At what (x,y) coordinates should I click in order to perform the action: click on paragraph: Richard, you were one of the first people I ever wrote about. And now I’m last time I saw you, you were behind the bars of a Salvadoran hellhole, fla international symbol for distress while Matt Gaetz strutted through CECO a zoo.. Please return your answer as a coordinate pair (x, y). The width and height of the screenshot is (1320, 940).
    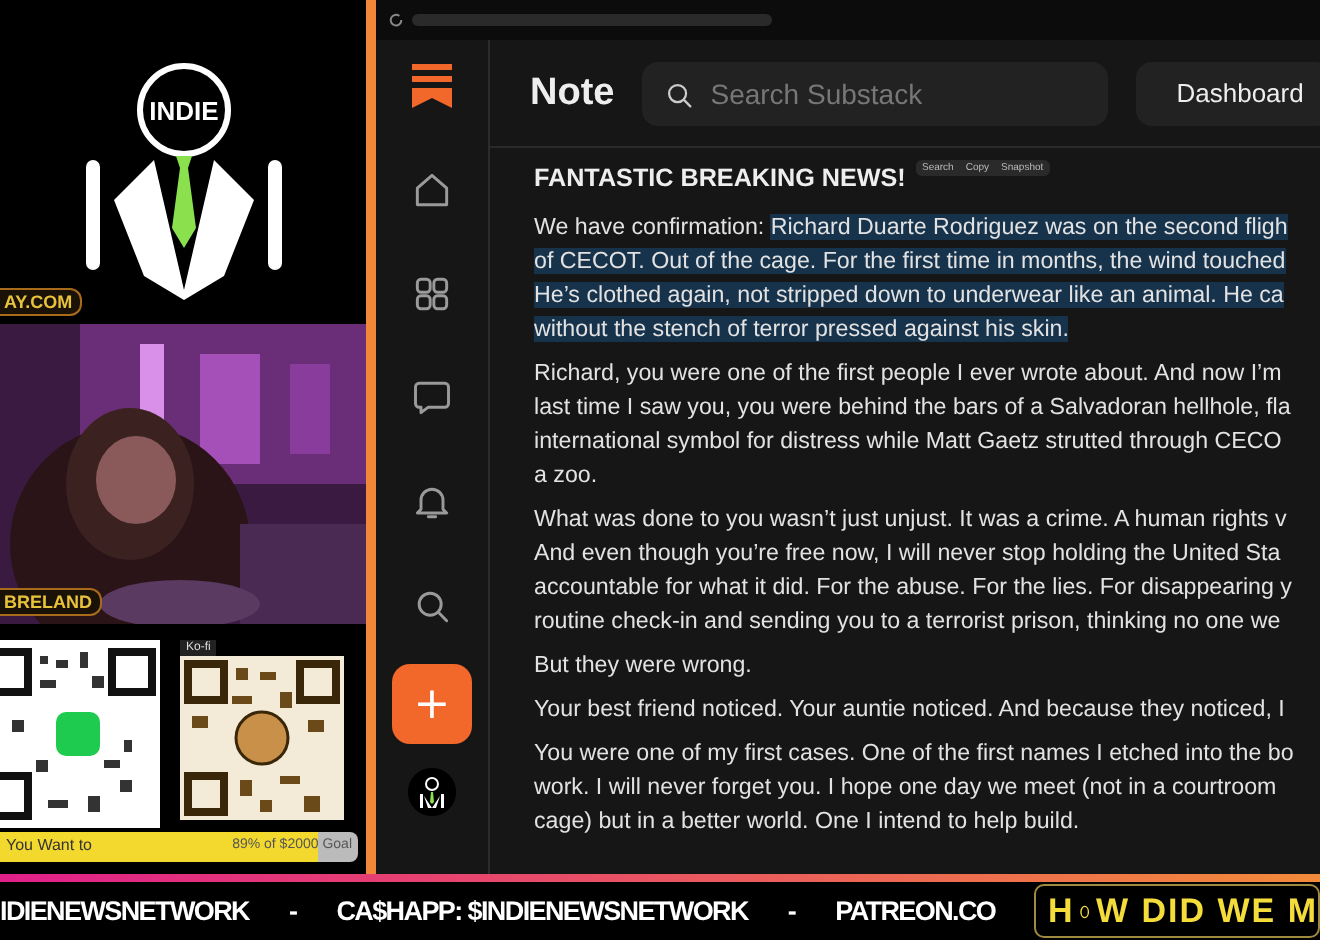
    Looking at the image, I should click on (913, 425).